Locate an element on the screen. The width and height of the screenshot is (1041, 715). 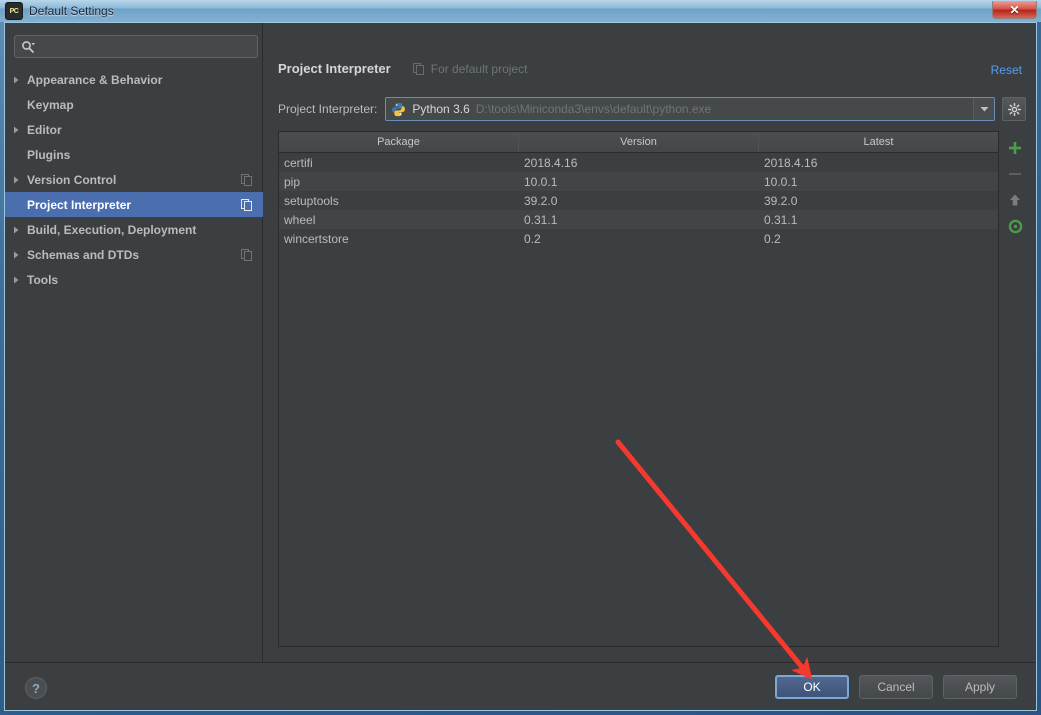
window-titlebar: Default Settings ✕ is located at coordinates (520, 11).